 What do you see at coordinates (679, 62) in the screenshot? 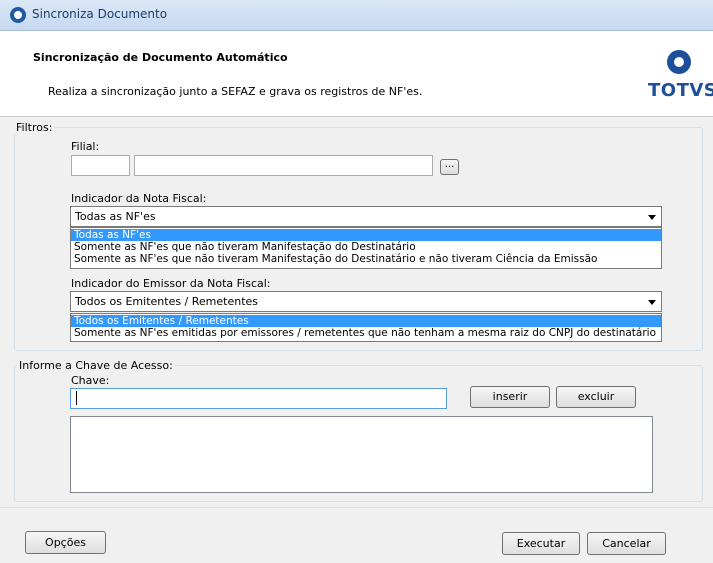
I see `totvs-logo-icon` at bounding box center [679, 62].